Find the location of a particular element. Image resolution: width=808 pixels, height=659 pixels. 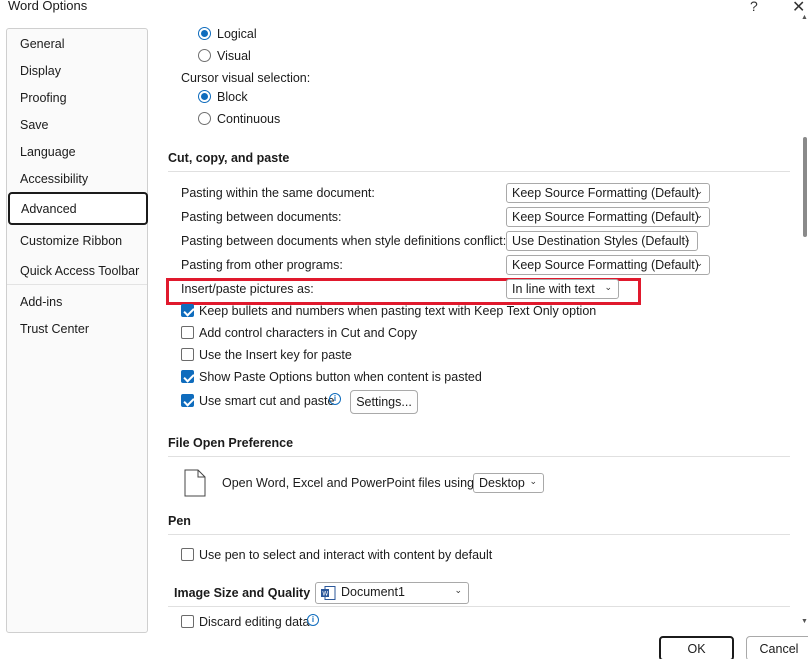

continuous-radio is located at coordinates (204, 118).